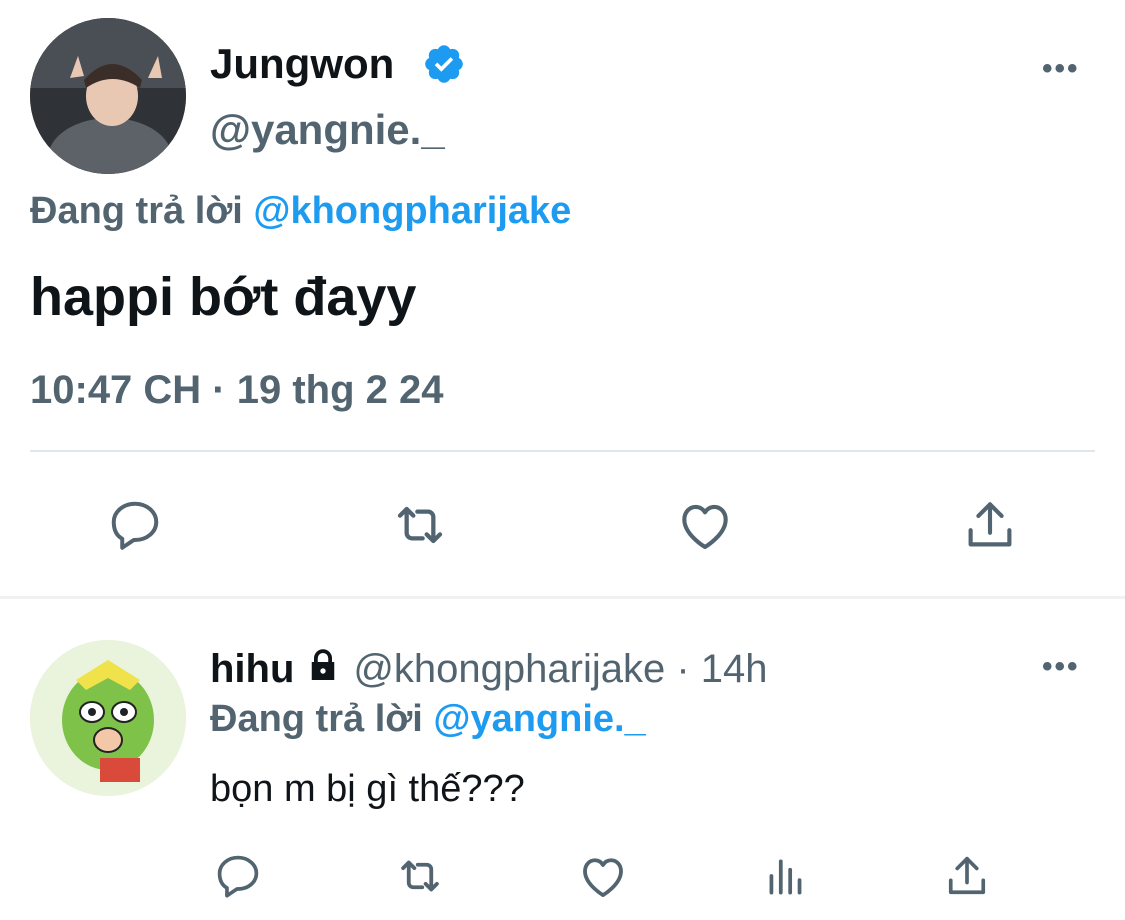  Describe the element at coordinates (108, 718) in the screenshot. I see `reply-author-avatar` at that location.